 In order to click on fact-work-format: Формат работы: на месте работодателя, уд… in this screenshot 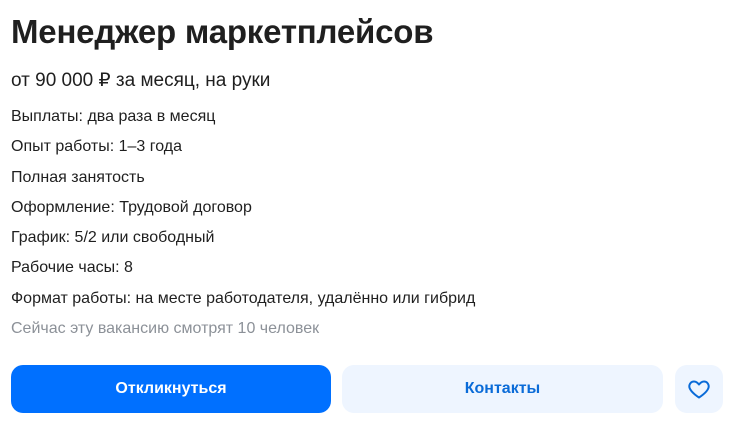, I will do `click(243, 298)`.